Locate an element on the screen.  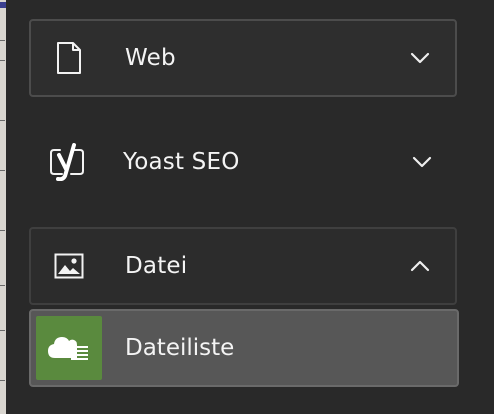
menu-item-label: Web is located at coordinates (150, 58).